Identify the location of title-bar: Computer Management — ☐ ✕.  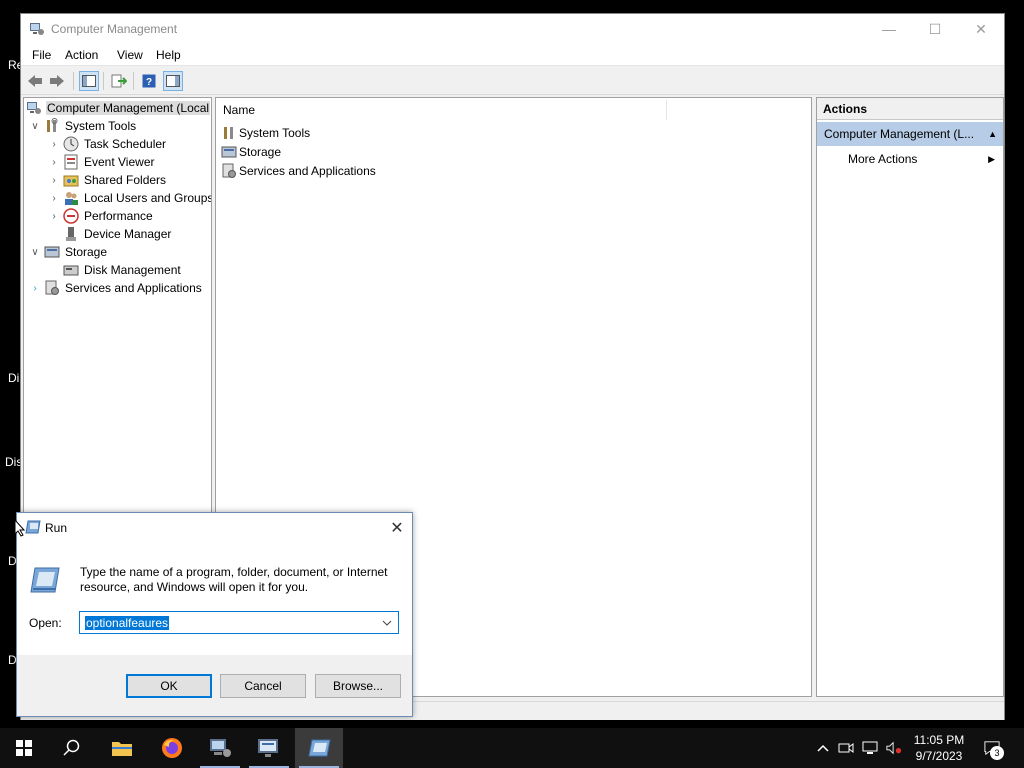
(512, 29).